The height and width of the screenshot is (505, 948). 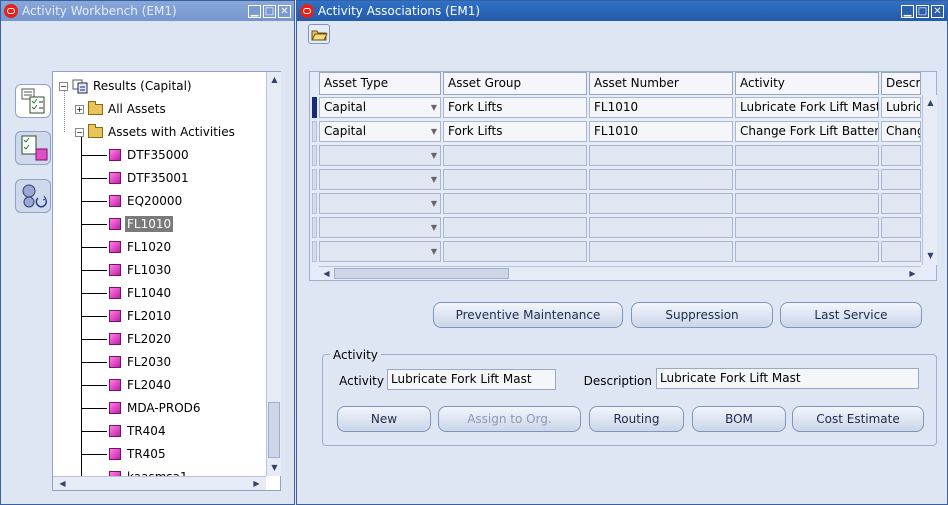 What do you see at coordinates (256, 483) in the screenshot?
I see `scroll-right-icon: ▶` at bounding box center [256, 483].